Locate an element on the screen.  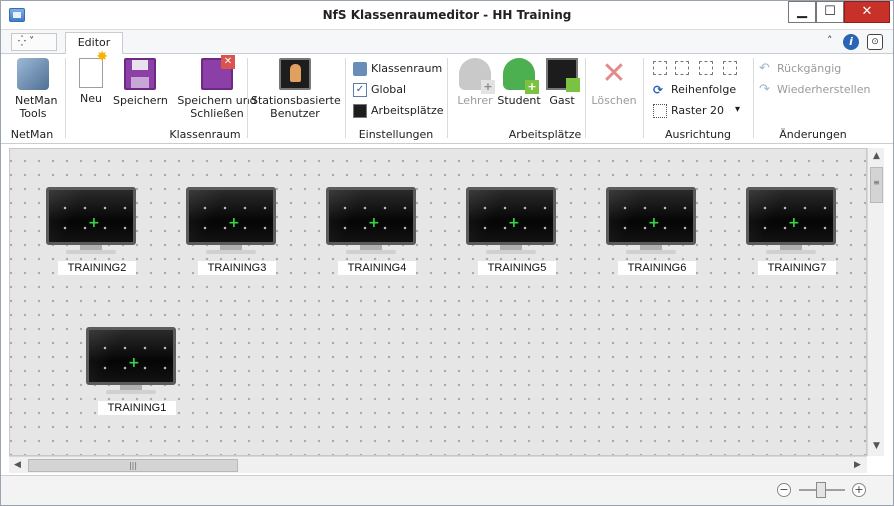
save-close-icon is located at coordinates (218, 72).